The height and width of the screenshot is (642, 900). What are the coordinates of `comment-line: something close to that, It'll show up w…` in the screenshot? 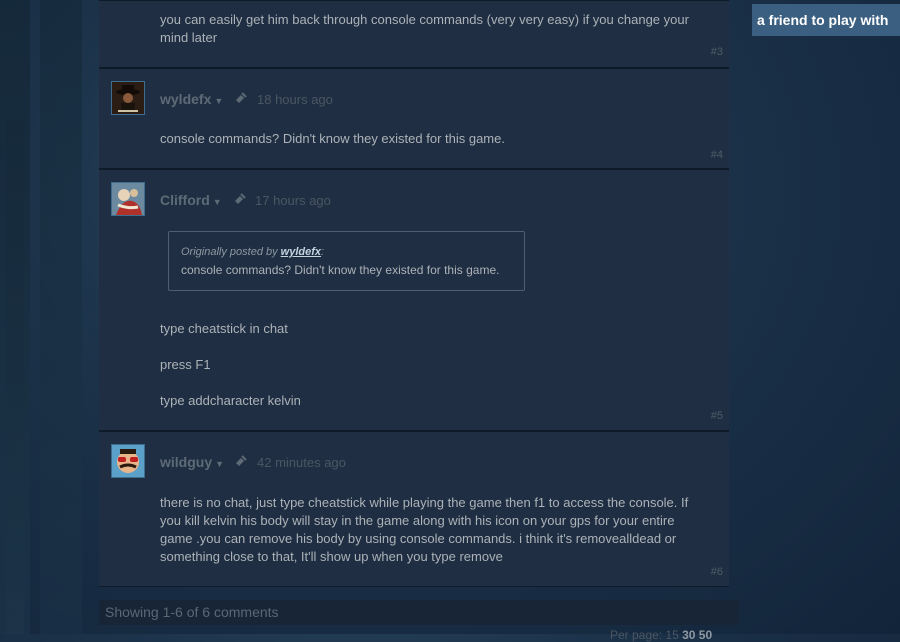 It's located at (331, 556).